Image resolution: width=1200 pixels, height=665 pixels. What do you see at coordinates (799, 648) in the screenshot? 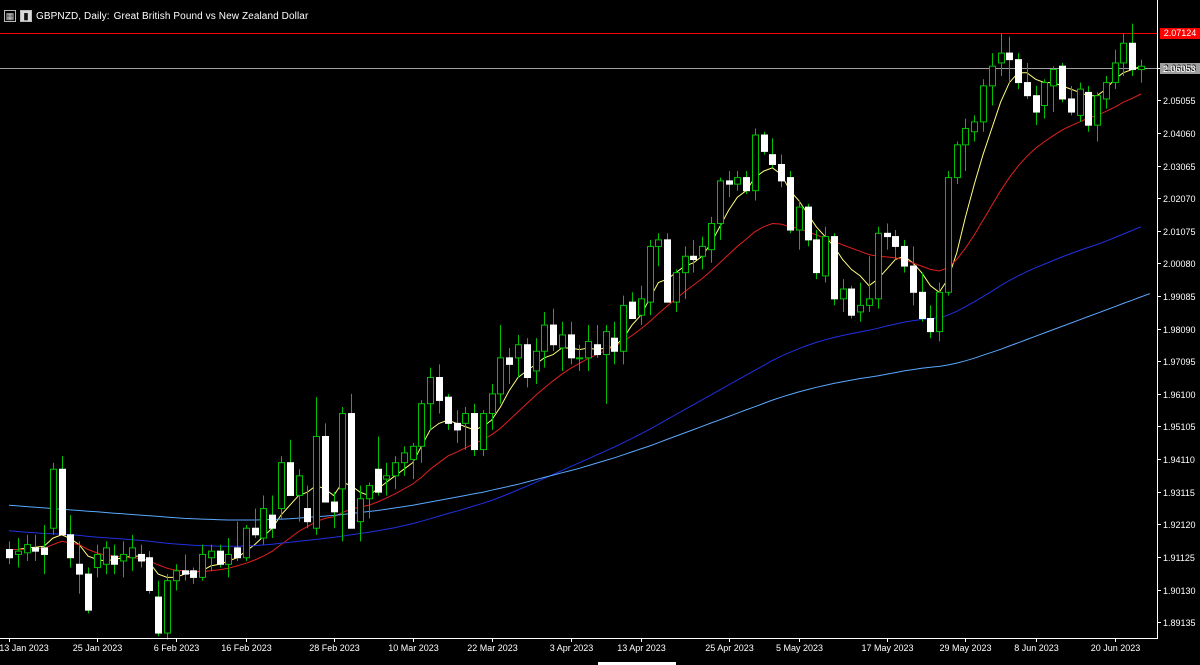
I see `time-tick-label: 5 May 2023` at bounding box center [799, 648].